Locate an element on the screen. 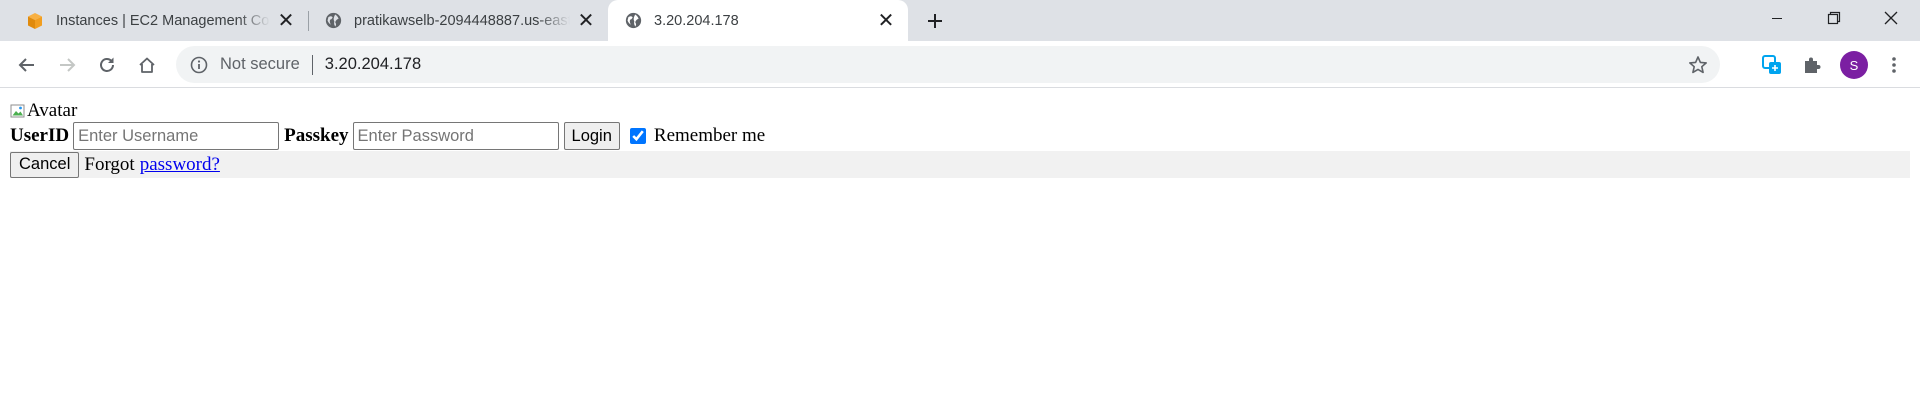  back-button is located at coordinates (27, 65).